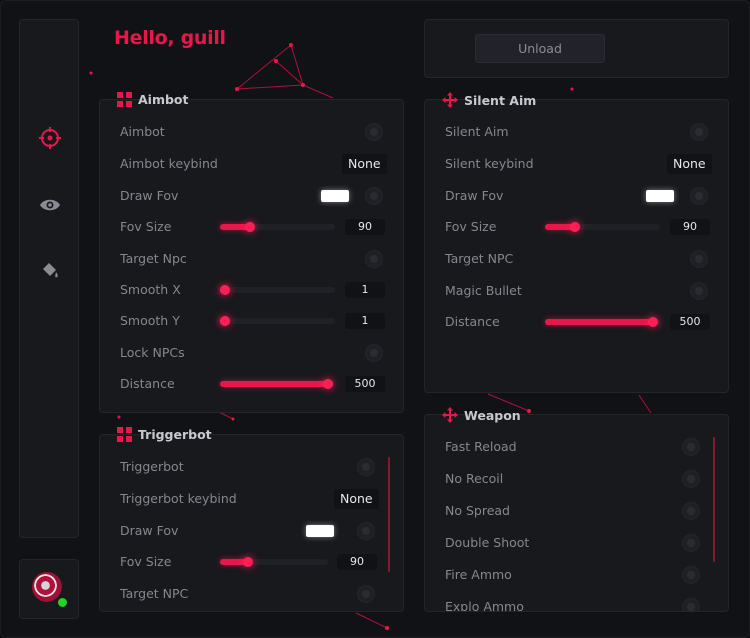 The height and width of the screenshot is (638, 750). What do you see at coordinates (149, 195) in the screenshot?
I see `draw-fov-label: Draw Fov` at bounding box center [149, 195].